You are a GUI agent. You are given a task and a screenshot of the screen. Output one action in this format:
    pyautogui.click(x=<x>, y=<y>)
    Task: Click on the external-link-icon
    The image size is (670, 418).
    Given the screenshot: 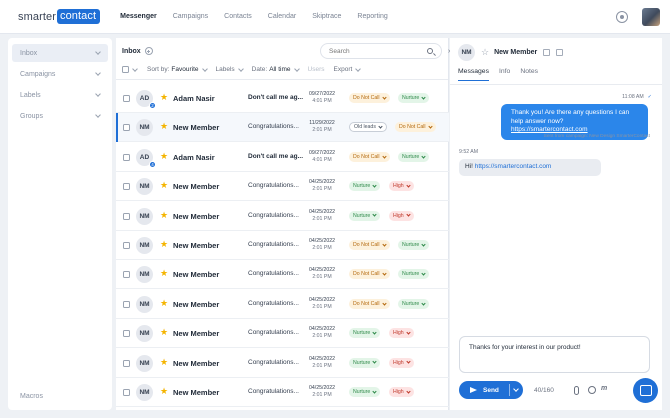 What is the action you would take?
    pyautogui.click(x=560, y=52)
    